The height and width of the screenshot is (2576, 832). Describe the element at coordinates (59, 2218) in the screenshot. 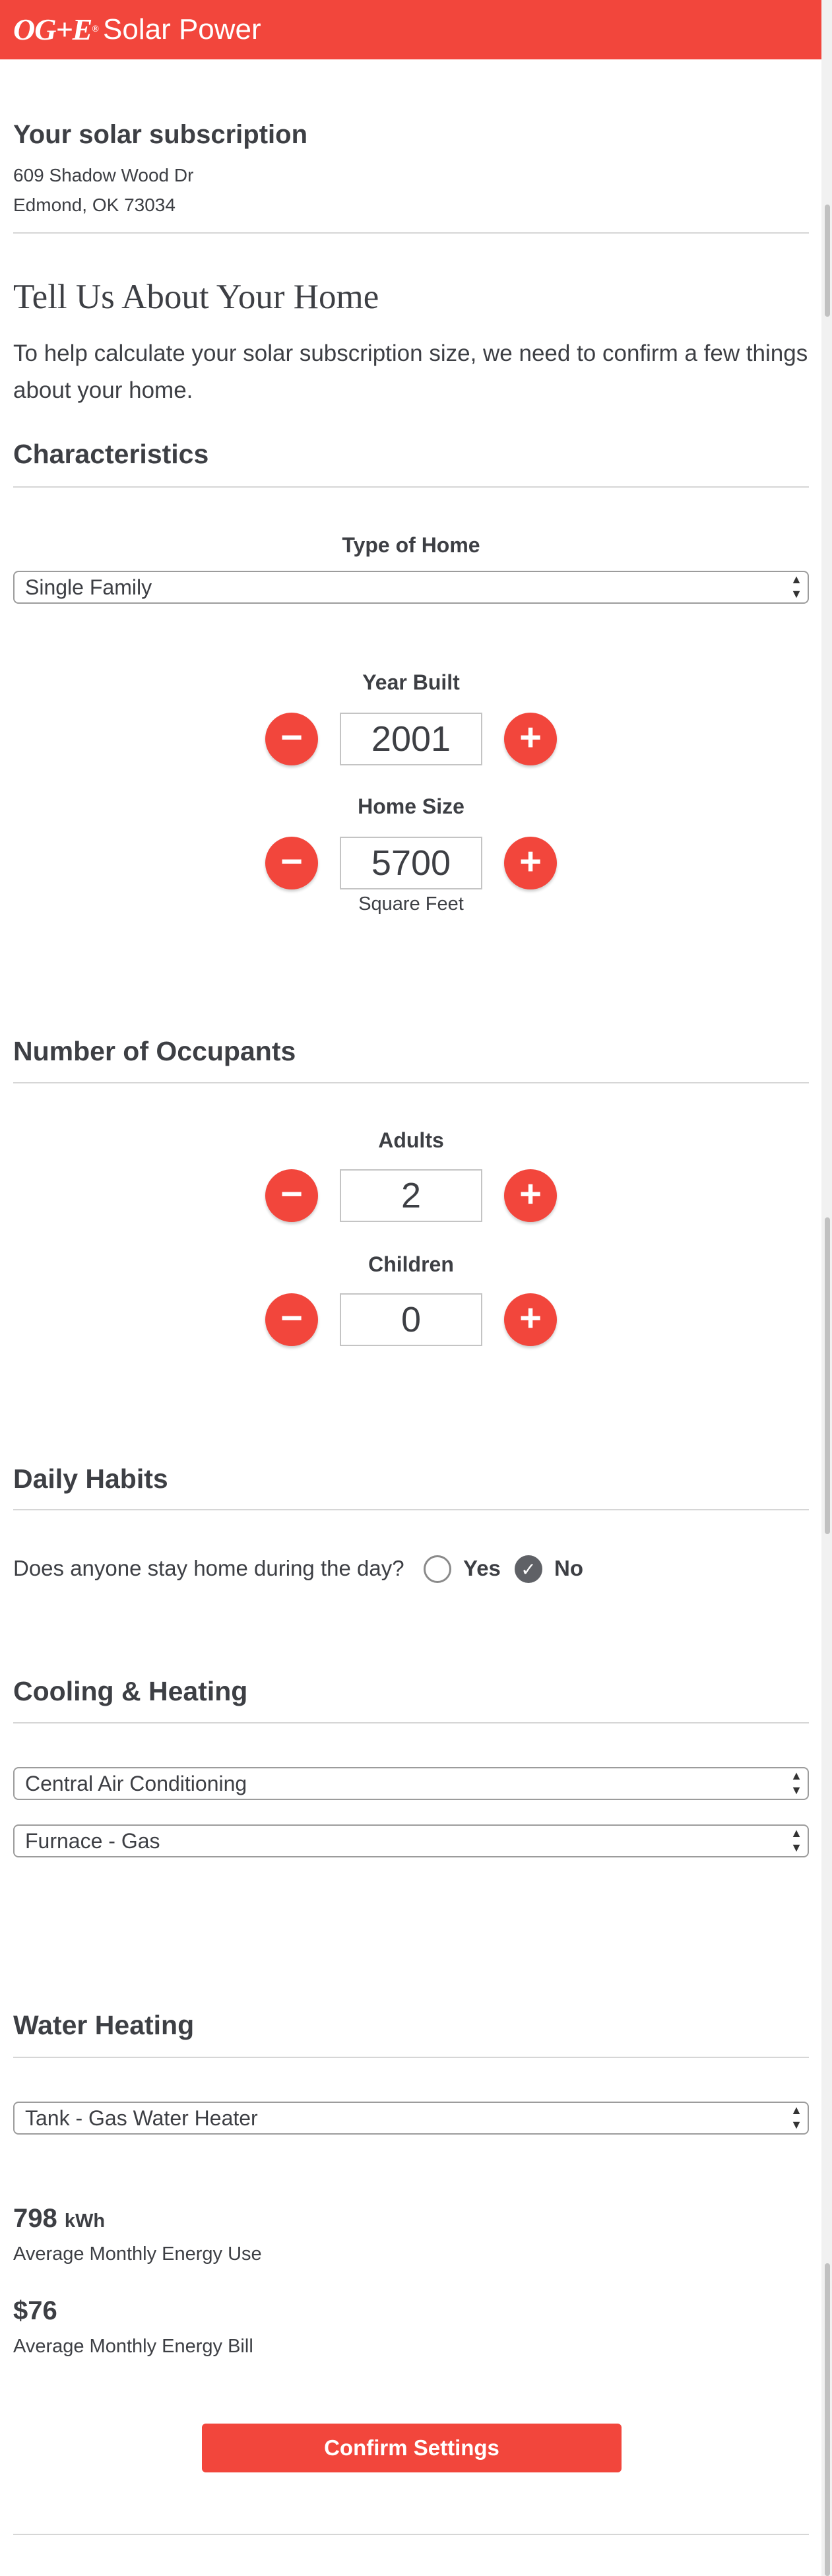

I see `energy-use-value: 798 kWh` at that location.